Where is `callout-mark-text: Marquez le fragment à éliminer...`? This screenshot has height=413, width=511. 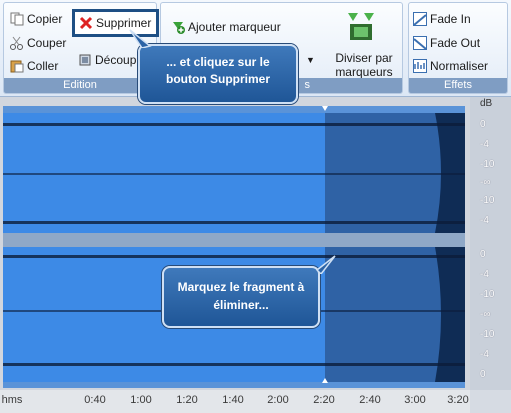 callout-mark-text: Marquez le fragment à éliminer... is located at coordinates (241, 296).